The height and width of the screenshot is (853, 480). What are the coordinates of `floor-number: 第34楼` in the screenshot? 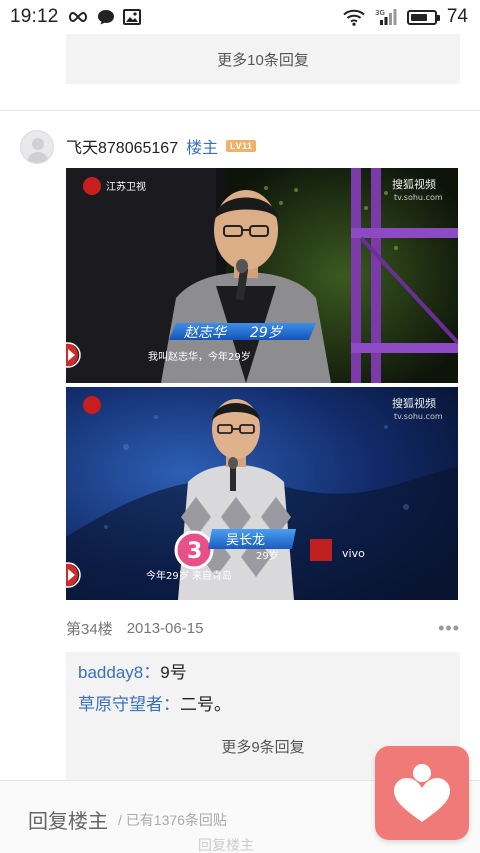 It's located at (89, 629).